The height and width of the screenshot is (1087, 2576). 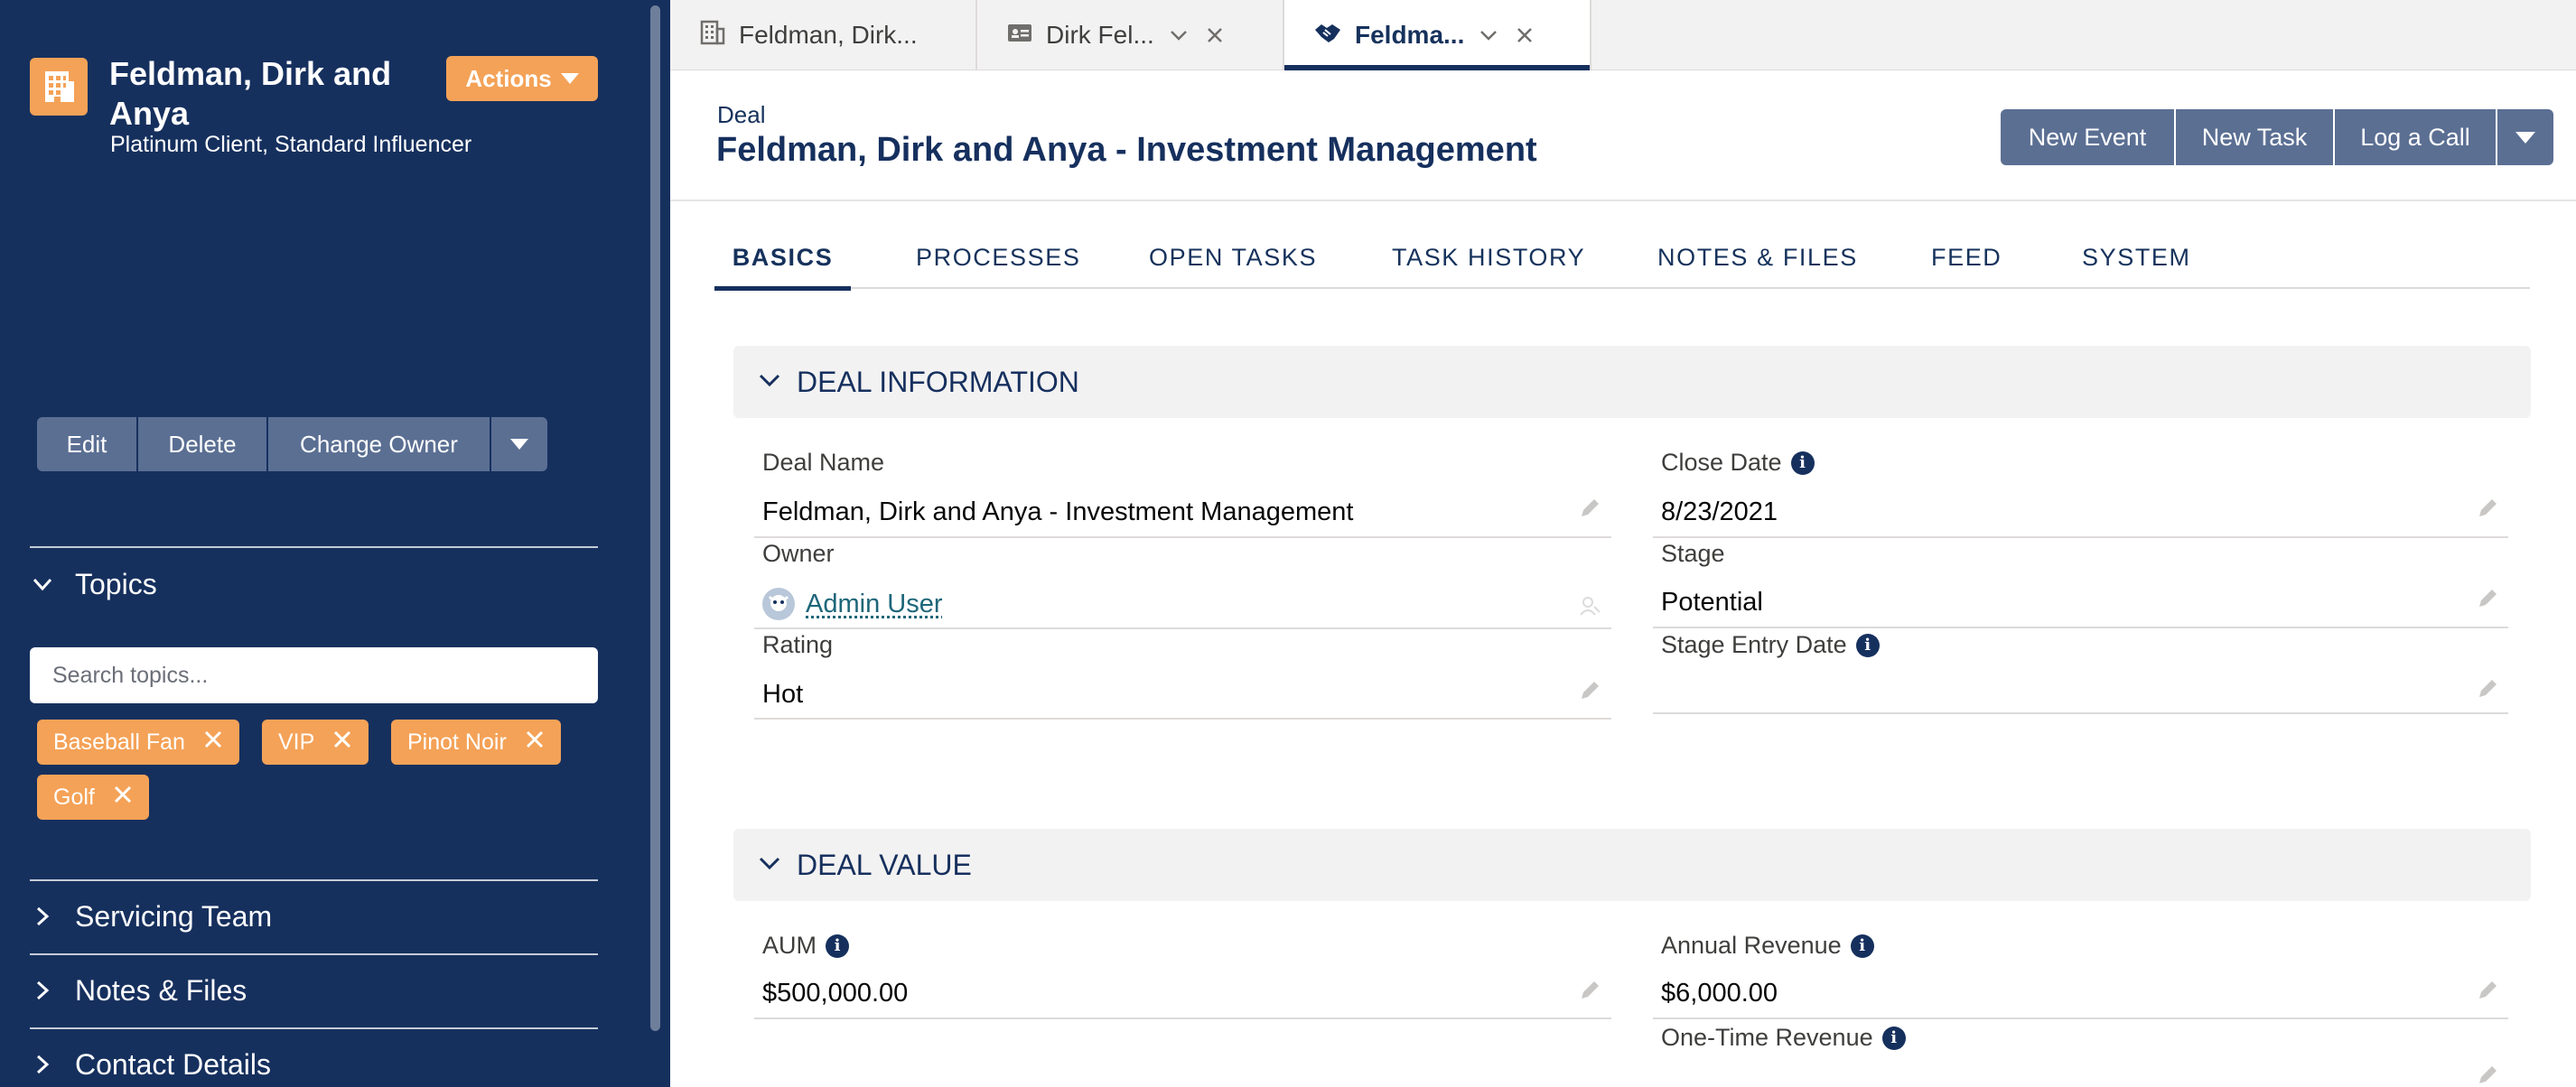 What do you see at coordinates (1693, 553) in the screenshot?
I see `field-label: Stage` at bounding box center [1693, 553].